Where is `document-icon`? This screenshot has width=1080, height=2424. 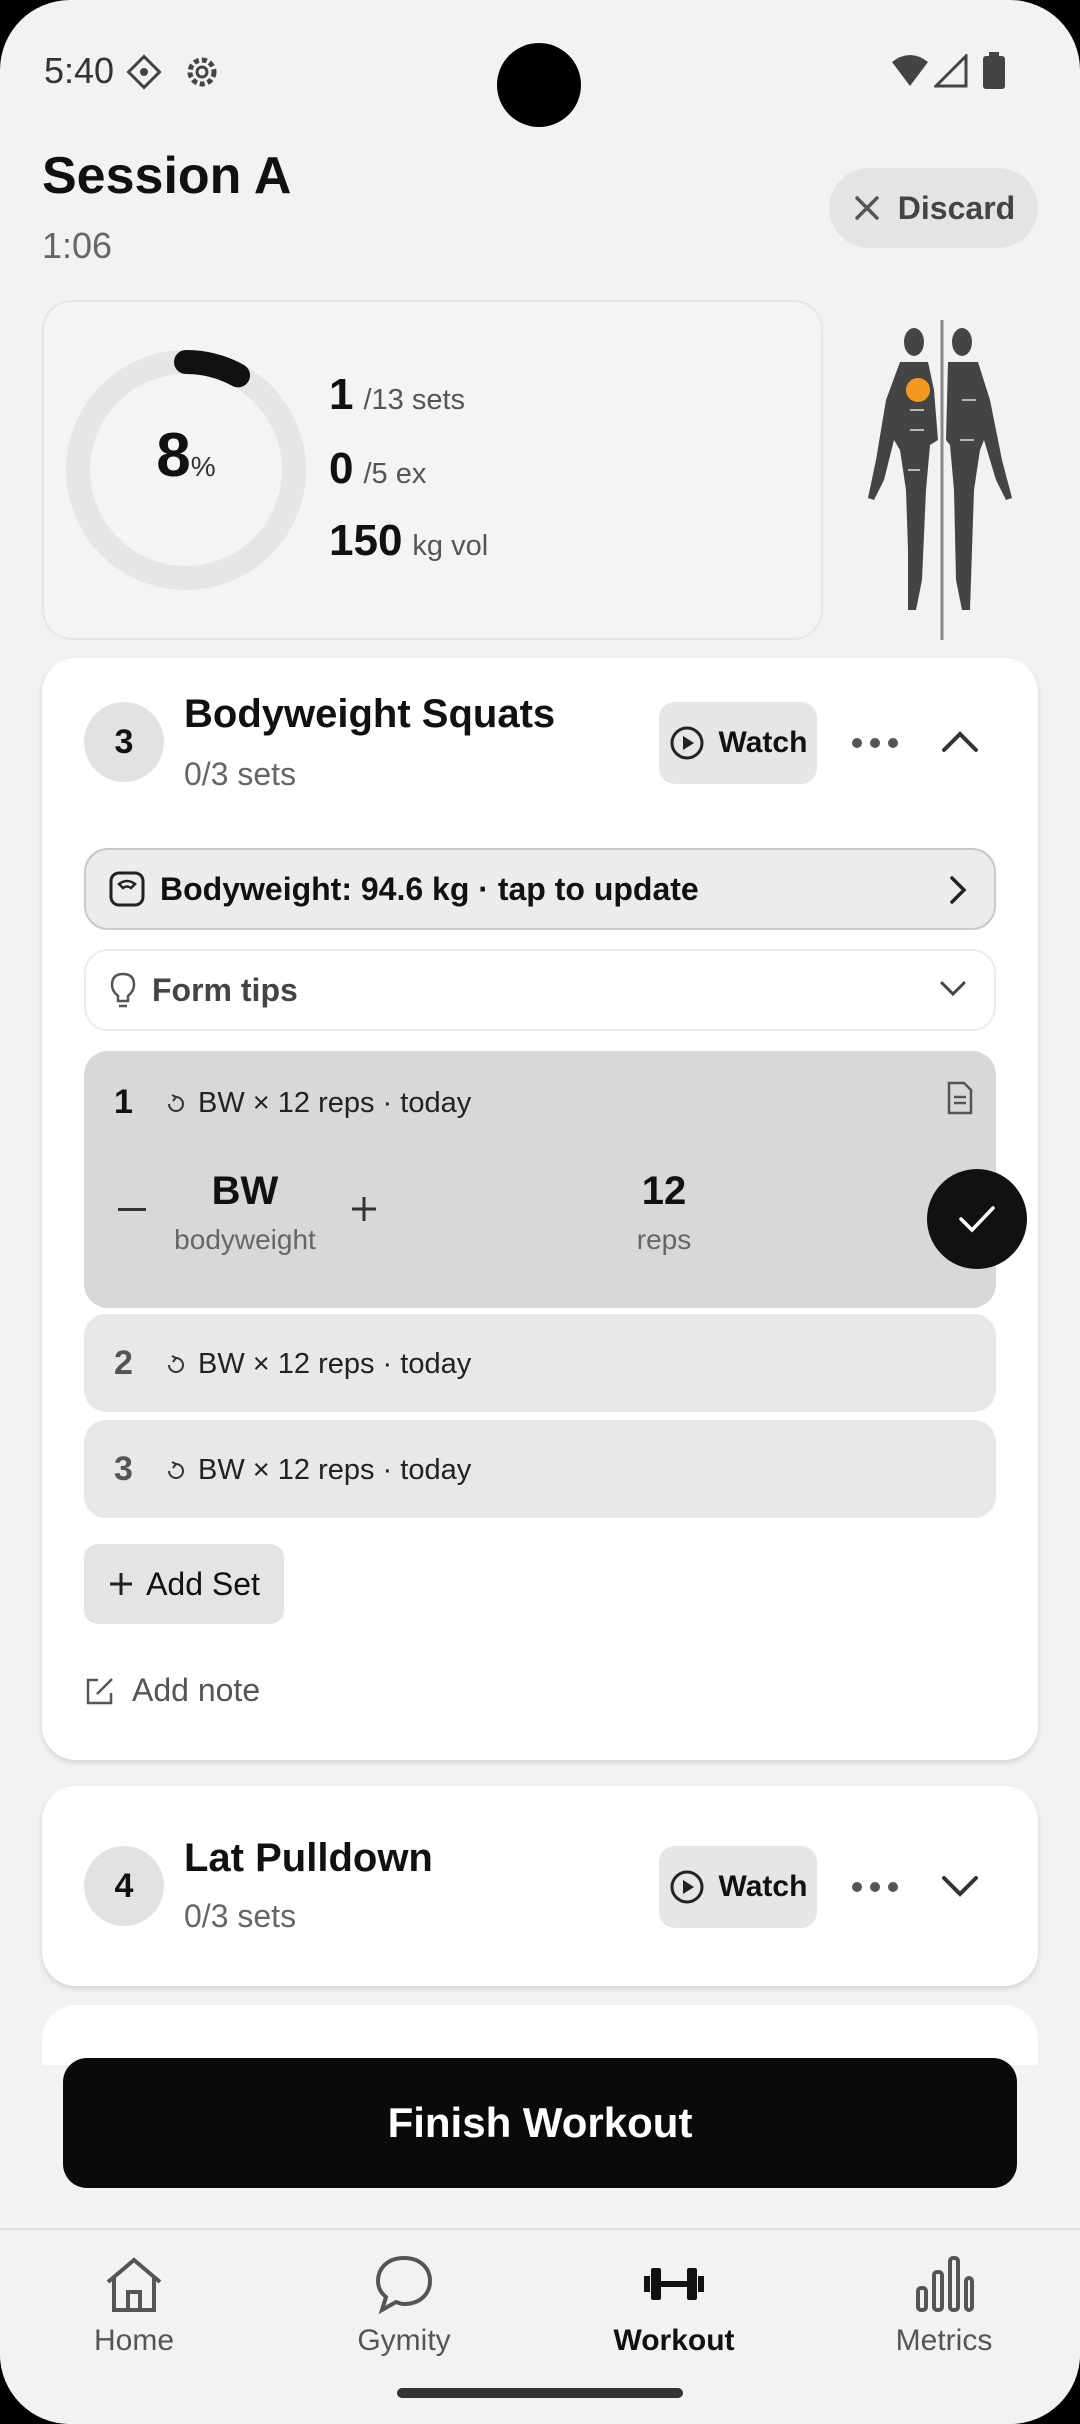
document-icon is located at coordinates (960, 1098).